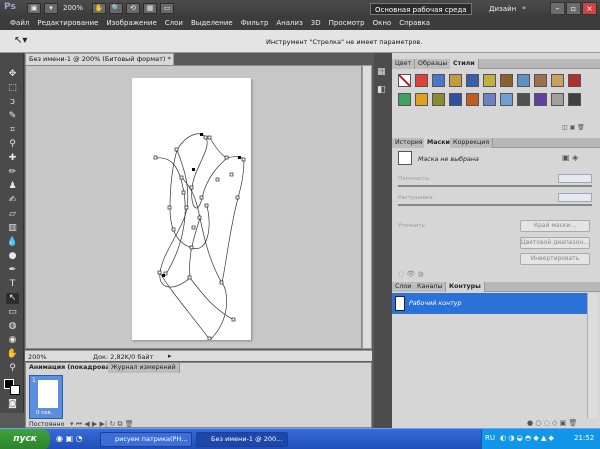 The height and width of the screenshot is (449, 600). I want to click on paths-footer-icons: ● ○ ◌ ◇ ▣ 🗑, so click(552, 423).